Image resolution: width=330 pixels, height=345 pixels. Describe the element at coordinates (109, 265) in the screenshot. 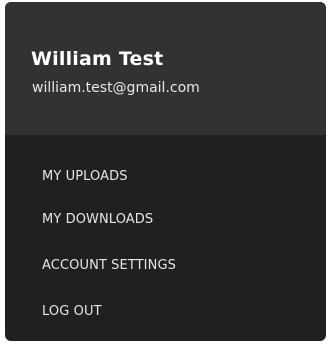

I see `menu-item-label: ACCOUNT SETTINGS` at that location.